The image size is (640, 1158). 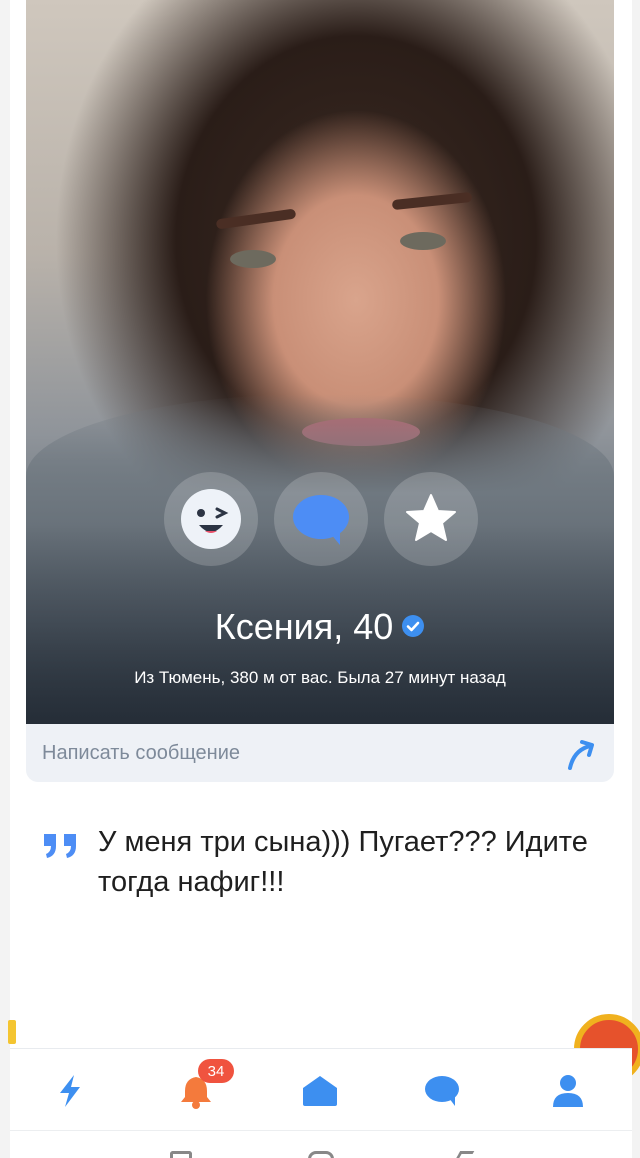 I want to click on message-bar: Написать сообщение, so click(x=320, y=753).